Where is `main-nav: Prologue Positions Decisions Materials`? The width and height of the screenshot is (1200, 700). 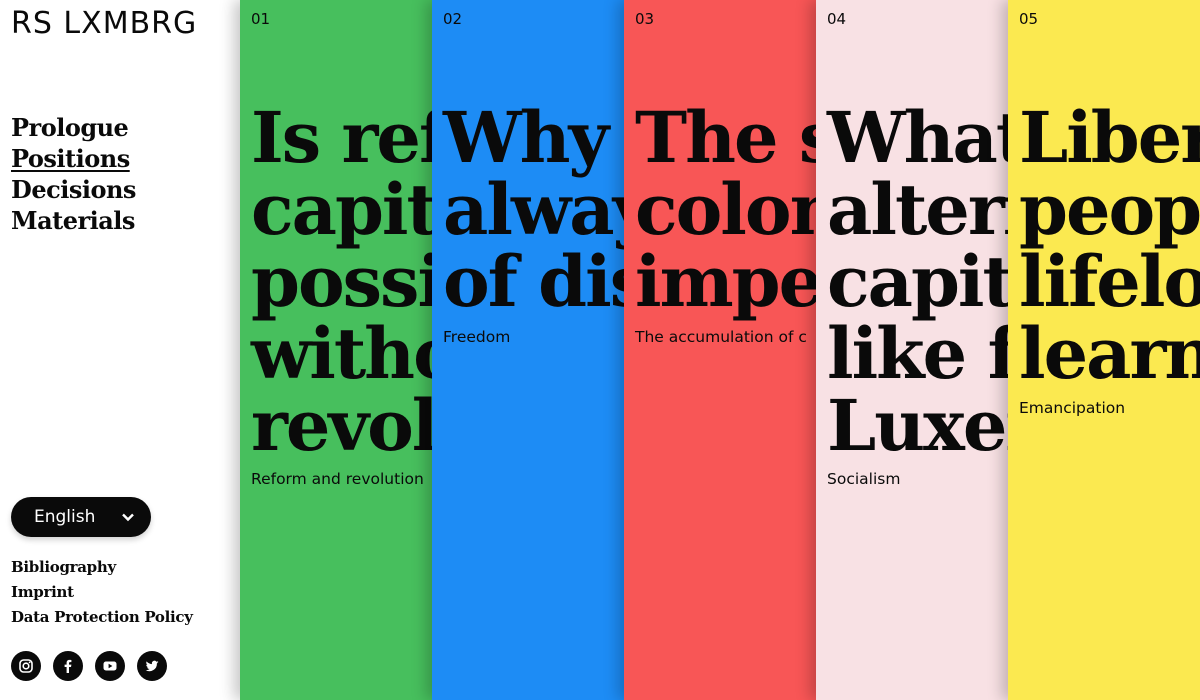 main-nav: Prologue Positions Decisions Materials is located at coordinates (73, 174).